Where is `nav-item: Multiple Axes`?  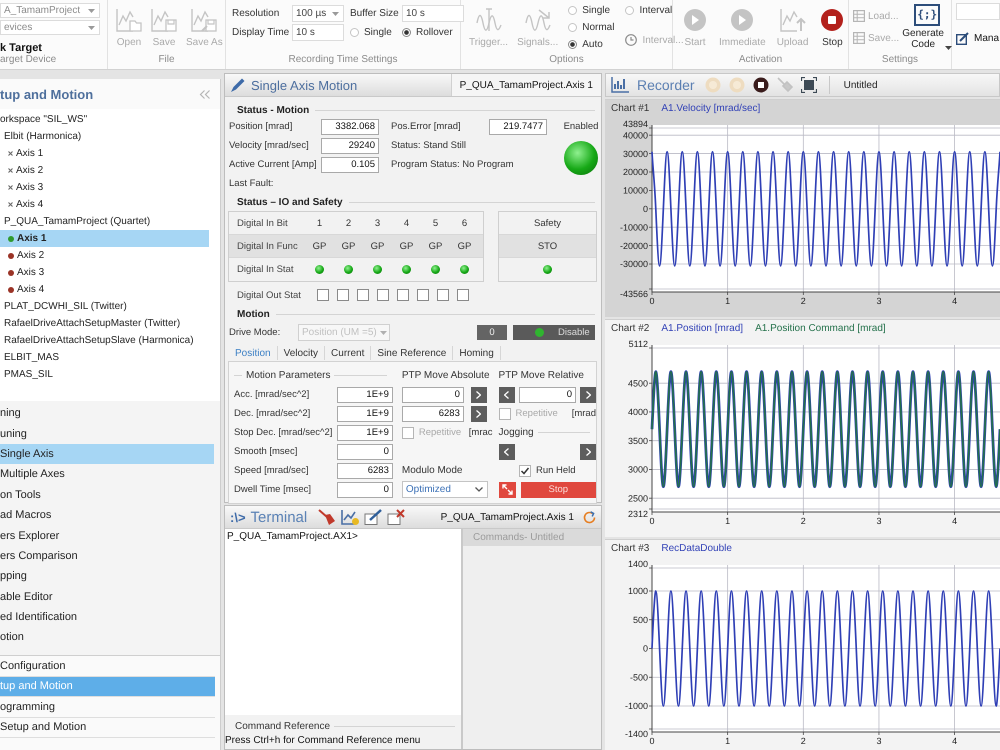 nav-item: Multiple Axes is located at coordinates (107, 474).